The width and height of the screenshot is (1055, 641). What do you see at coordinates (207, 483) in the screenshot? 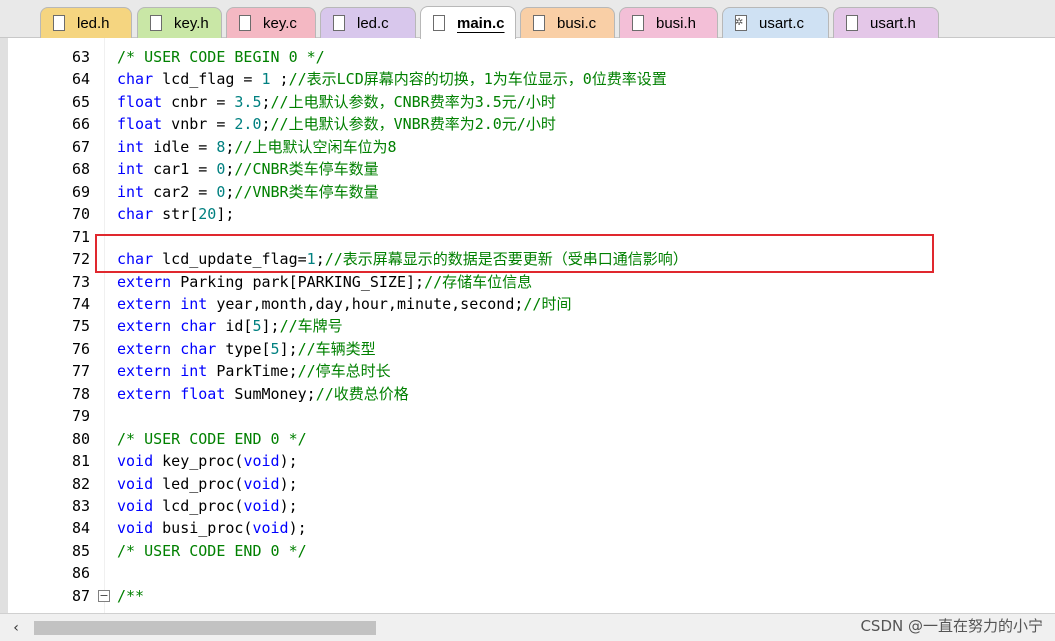
I see `line-code: void led_proc(void);` at bounding box center [207, 483].